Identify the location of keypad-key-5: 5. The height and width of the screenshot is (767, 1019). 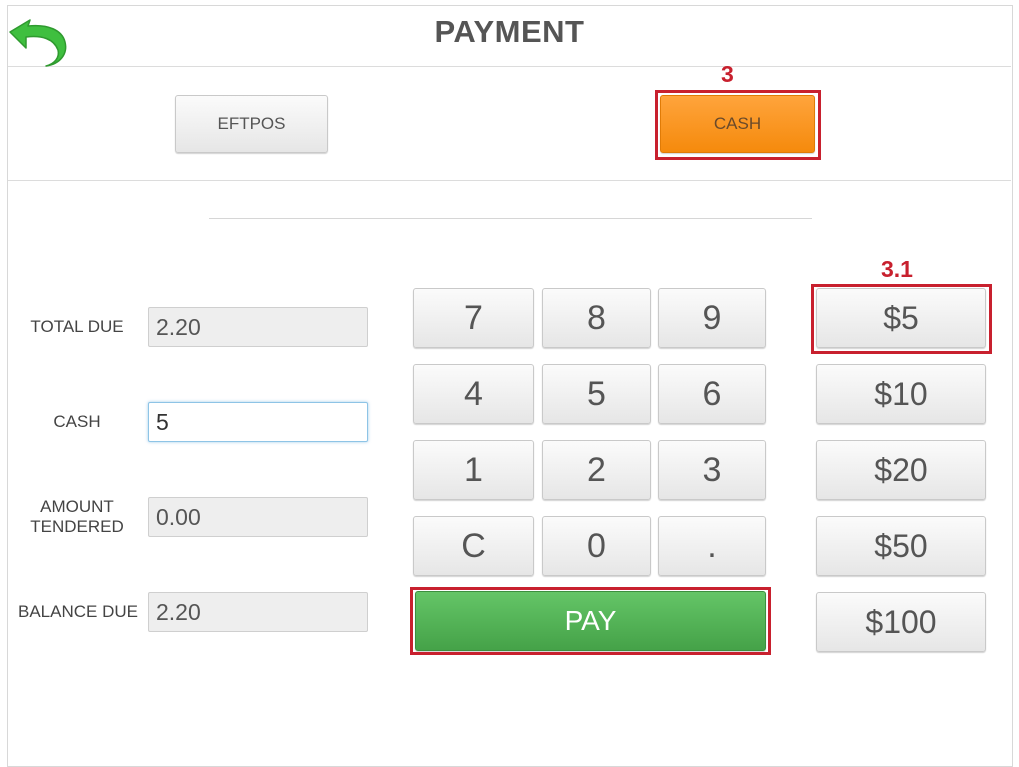
(596, 394).